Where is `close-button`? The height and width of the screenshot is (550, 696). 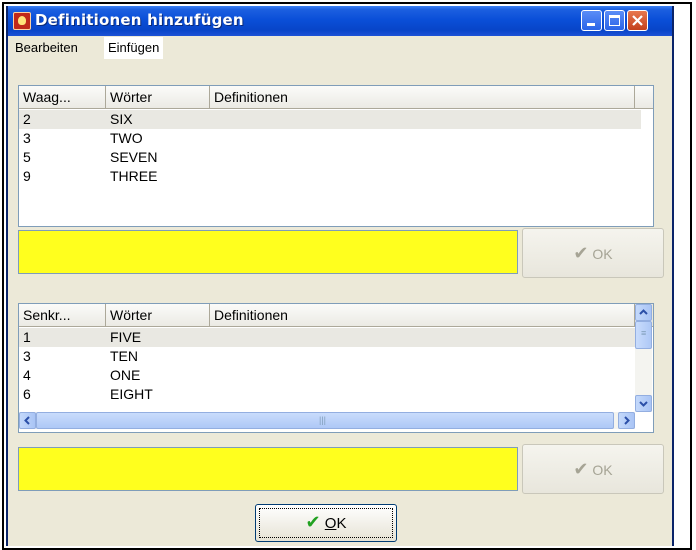 close-button is located at coordinates (637, 20).